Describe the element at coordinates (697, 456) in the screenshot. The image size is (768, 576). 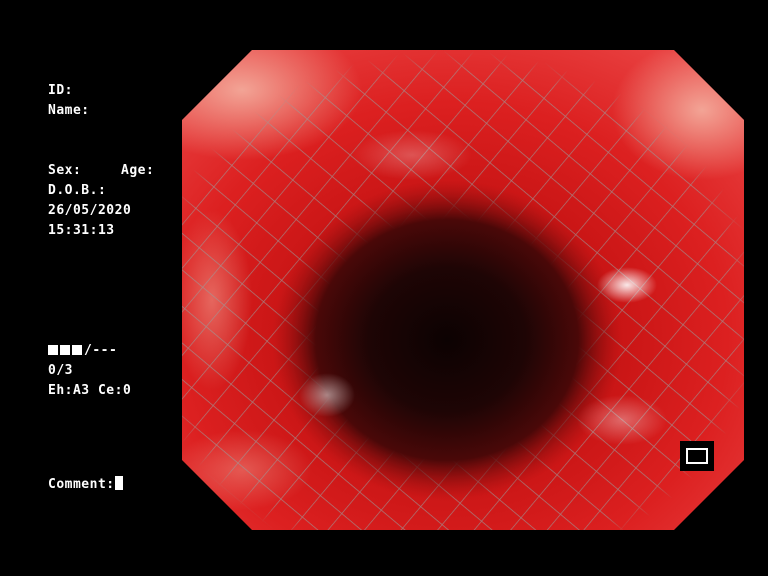
I see `frame-icon` at that location.